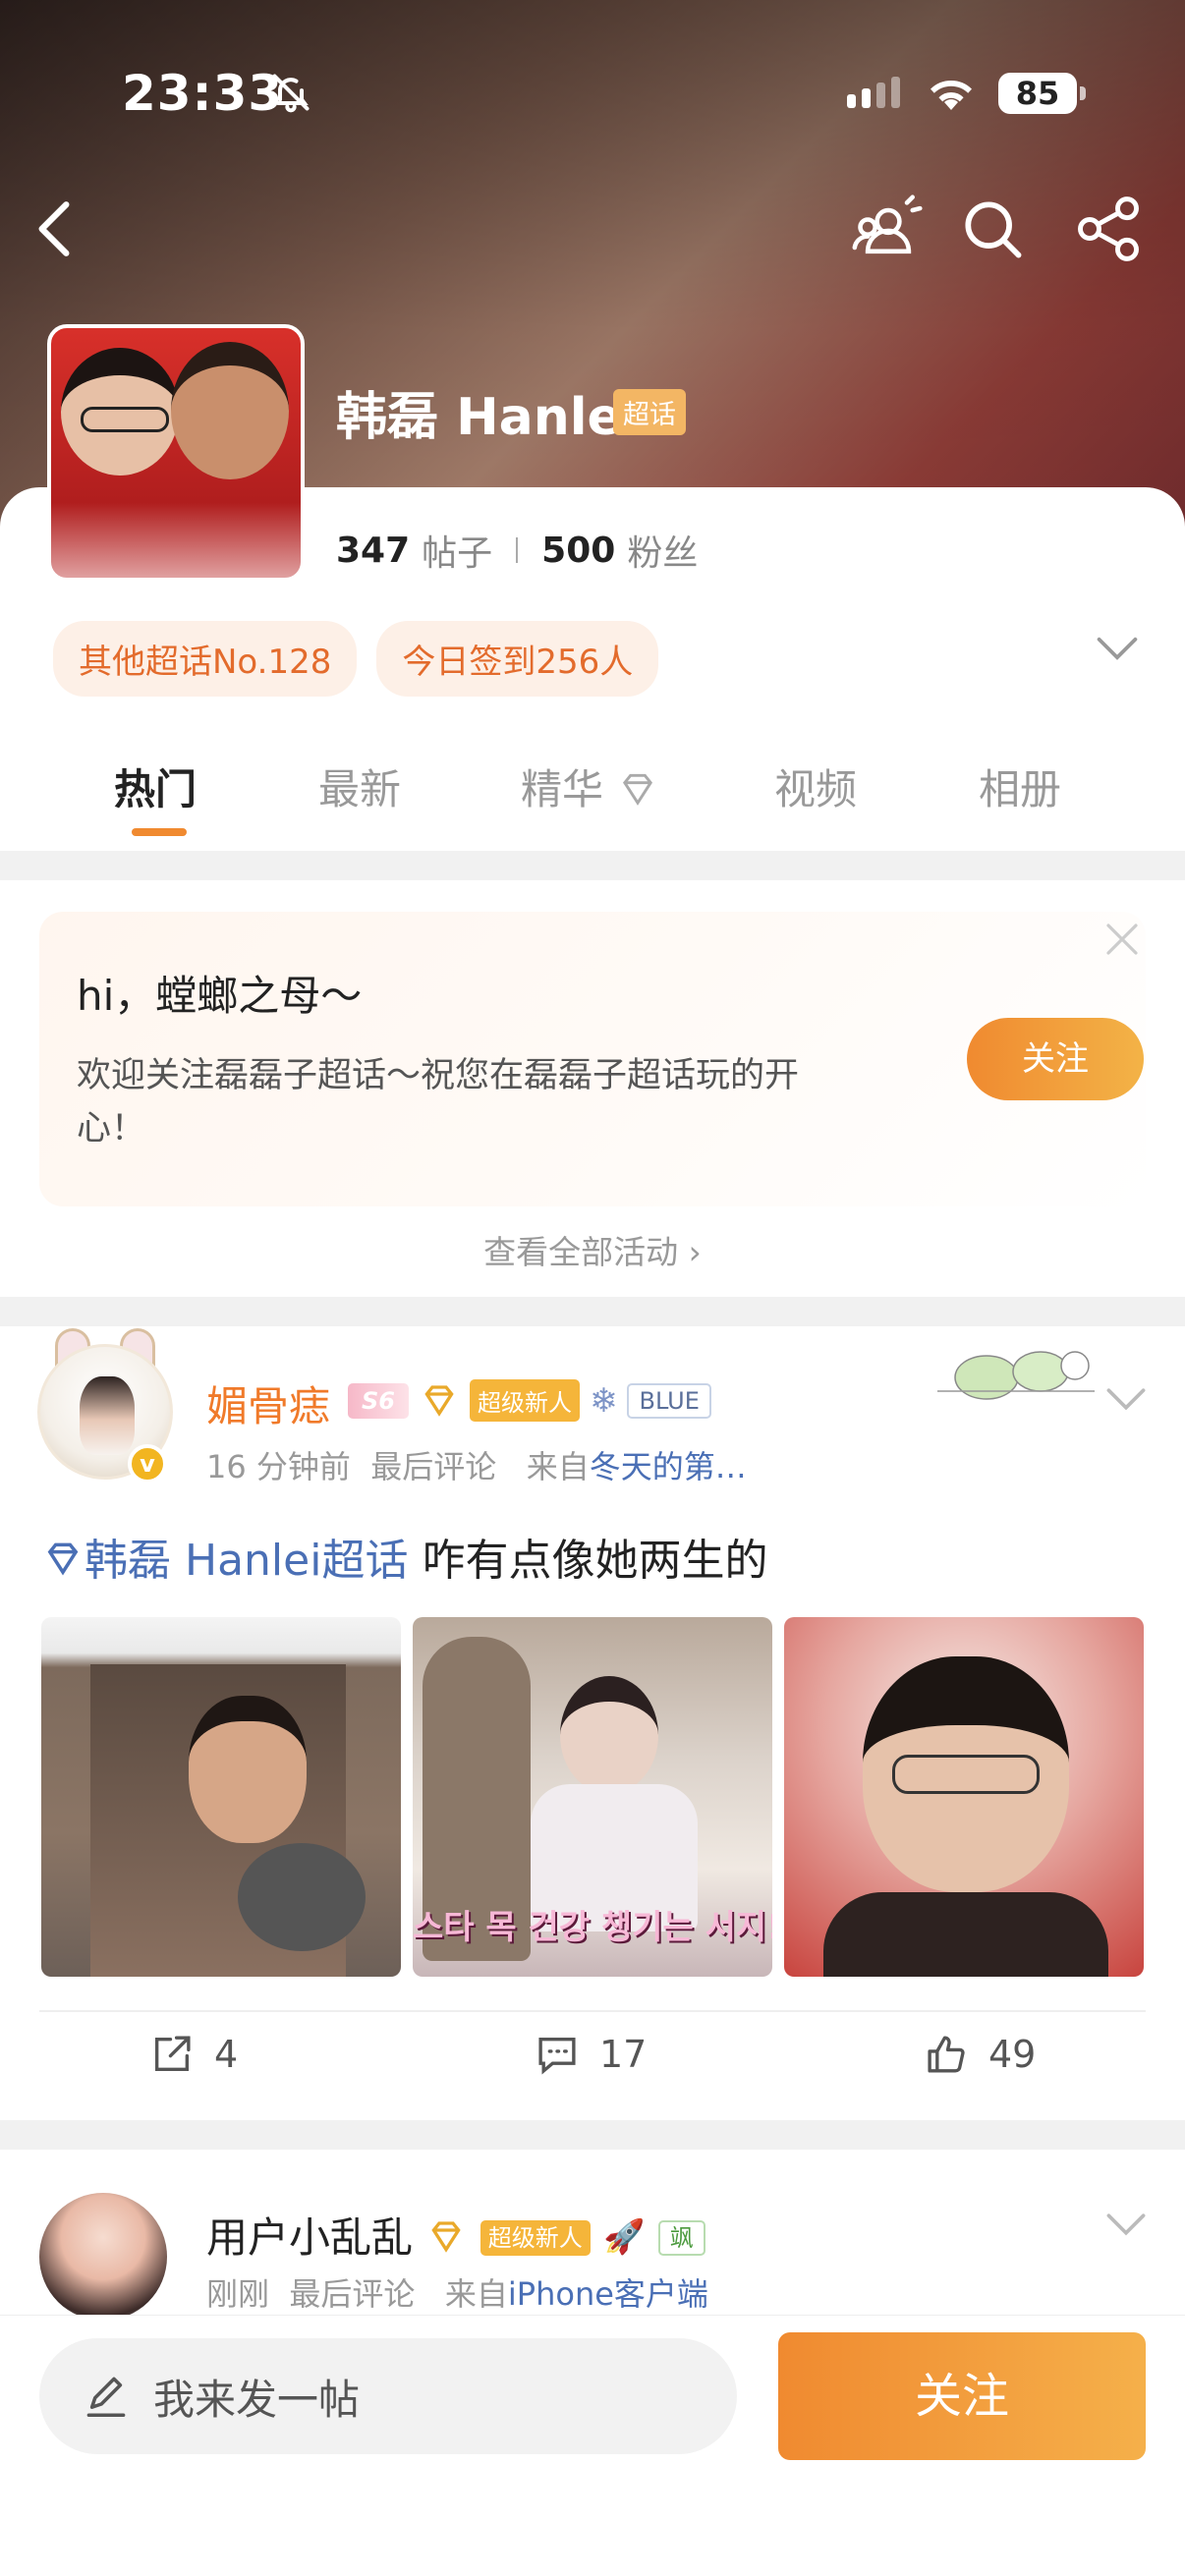 This screenshot has height=2576, width=1185. Describe the element at coordinates (592, 93) in the screenshot. I see `status-bar: 23:33 85` at that location.